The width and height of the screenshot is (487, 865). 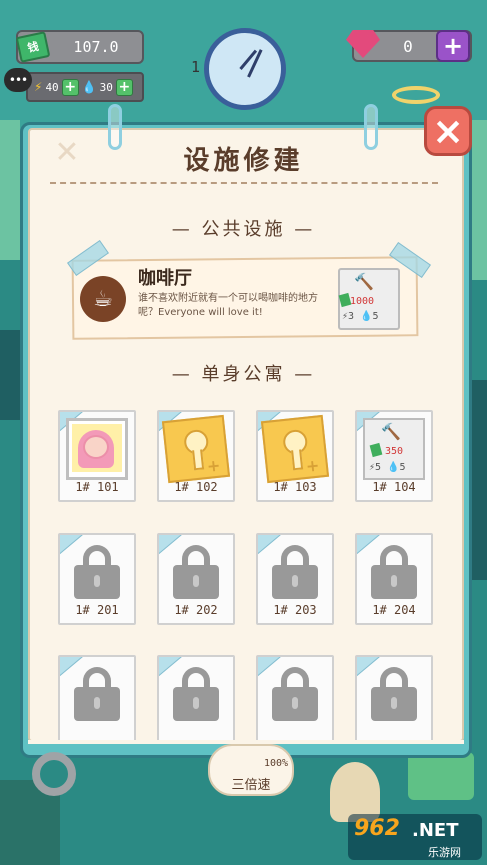 I want to click on gear-icon, so click(x=54, y=774).